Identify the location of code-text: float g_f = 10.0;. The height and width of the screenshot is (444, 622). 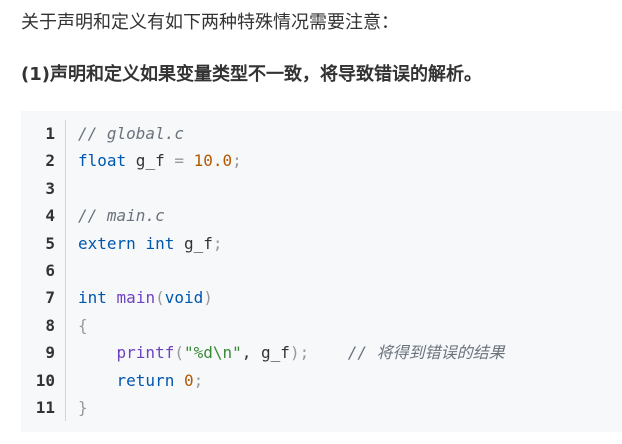
(154, 160).